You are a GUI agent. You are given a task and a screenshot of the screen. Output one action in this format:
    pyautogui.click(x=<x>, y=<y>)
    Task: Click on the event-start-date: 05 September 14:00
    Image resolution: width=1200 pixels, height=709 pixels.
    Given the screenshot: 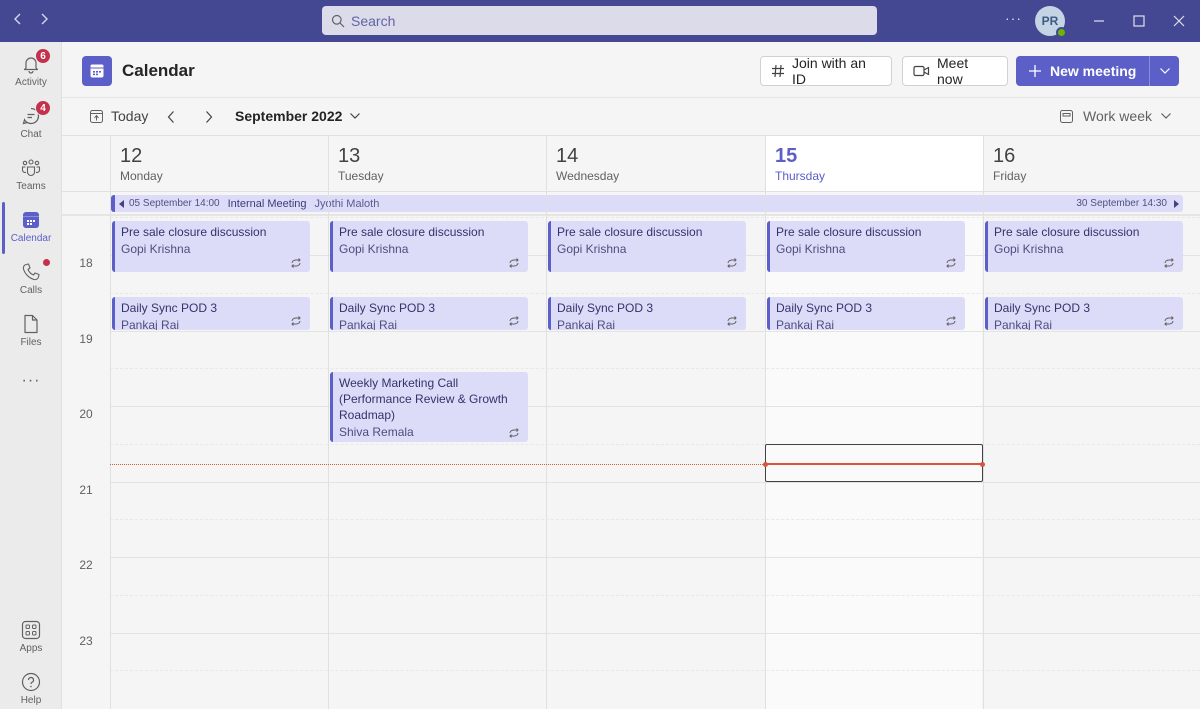 What is the action you would take?
    pyautogui.click(x=174, y=203)
    